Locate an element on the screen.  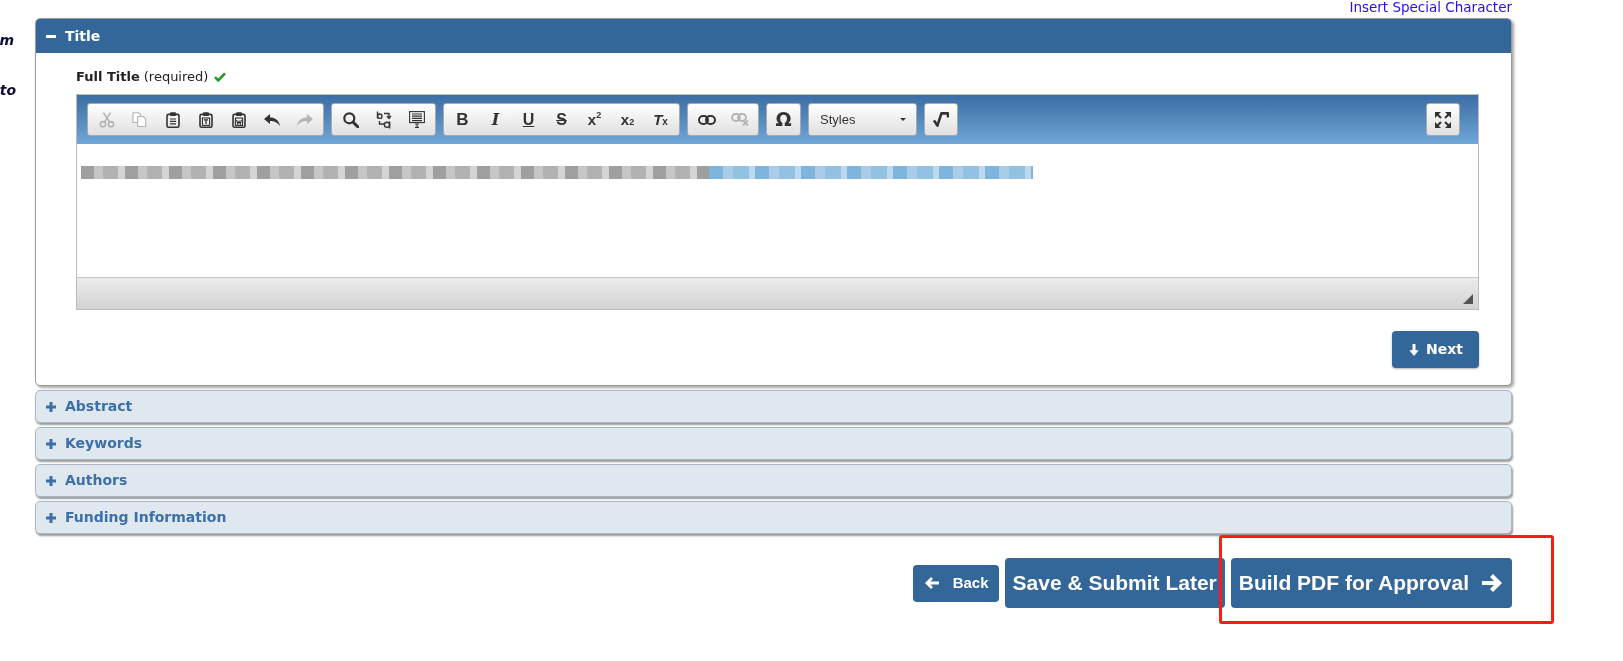
redo-arrow-icon is located at coordinates (304, 119).